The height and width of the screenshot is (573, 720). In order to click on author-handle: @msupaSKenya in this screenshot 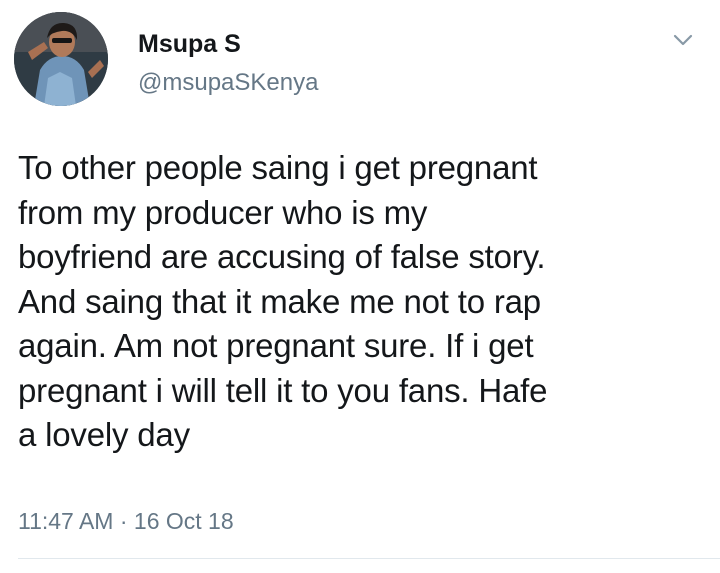, I will do `click(228, 83)`.